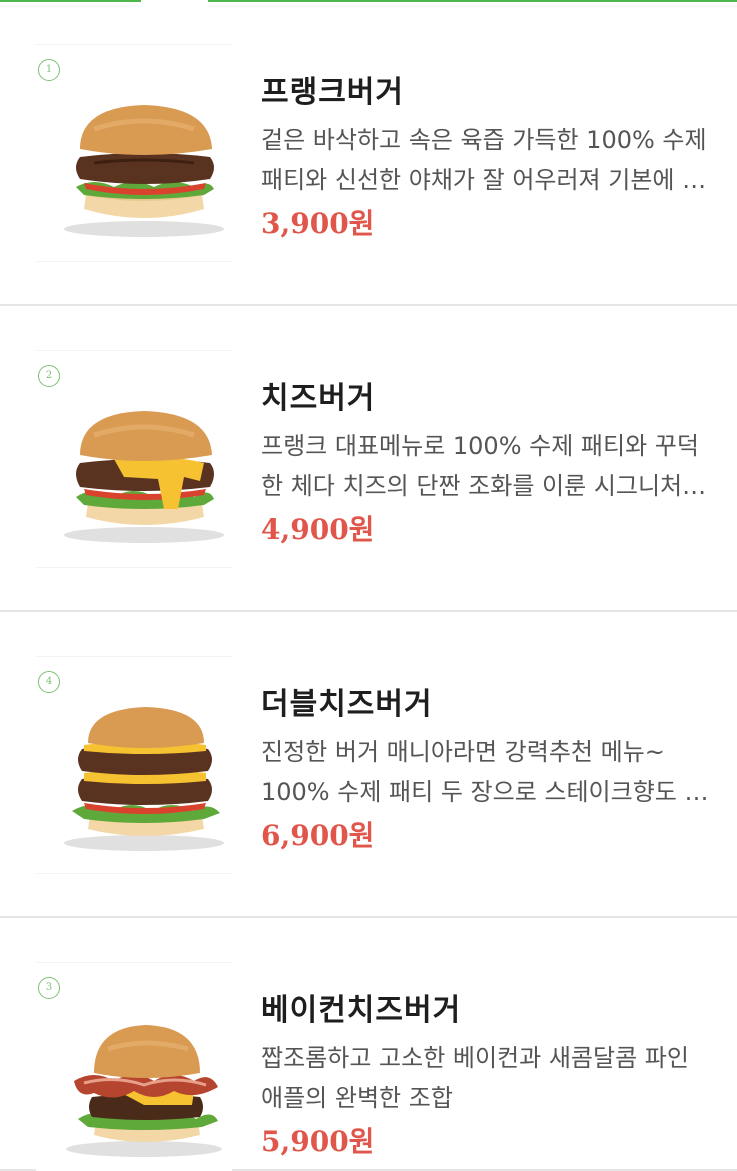  Describe the element at coordinates (49, 70) in the screenshot. I see `rank-badge: 1` at that location.